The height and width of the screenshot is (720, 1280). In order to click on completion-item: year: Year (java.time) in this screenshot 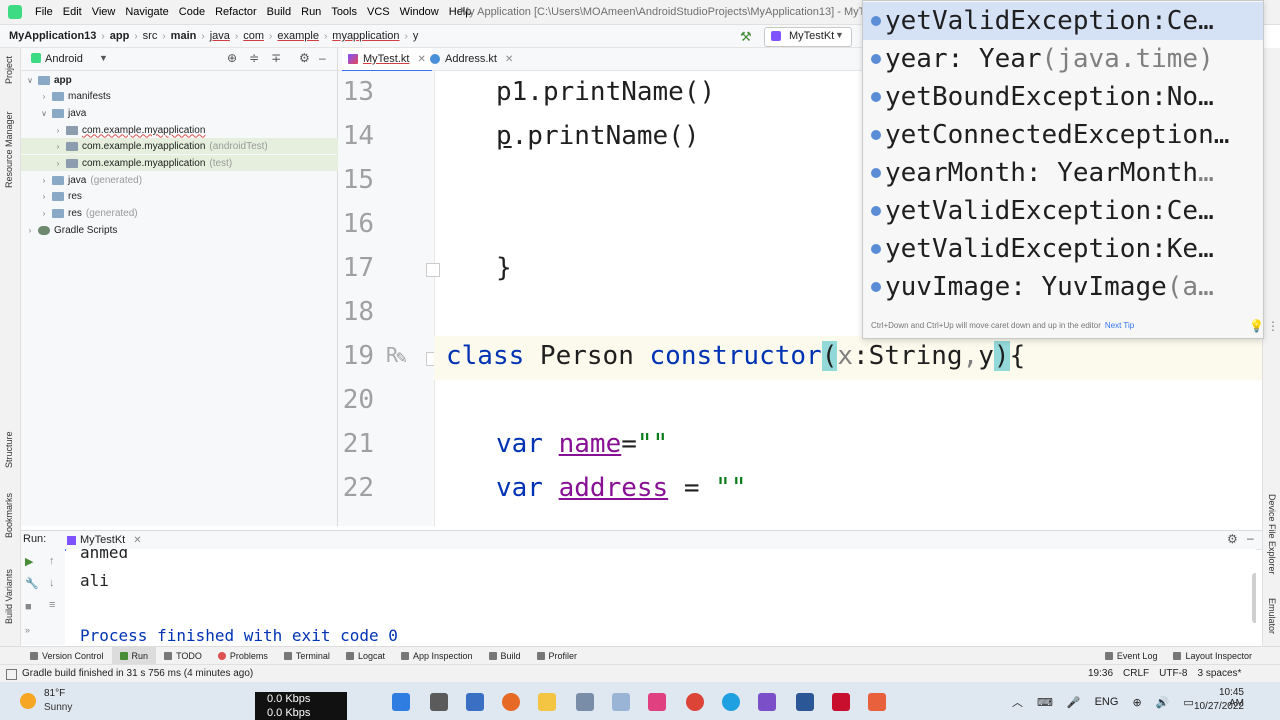, I will do `click(1063, 59)`.